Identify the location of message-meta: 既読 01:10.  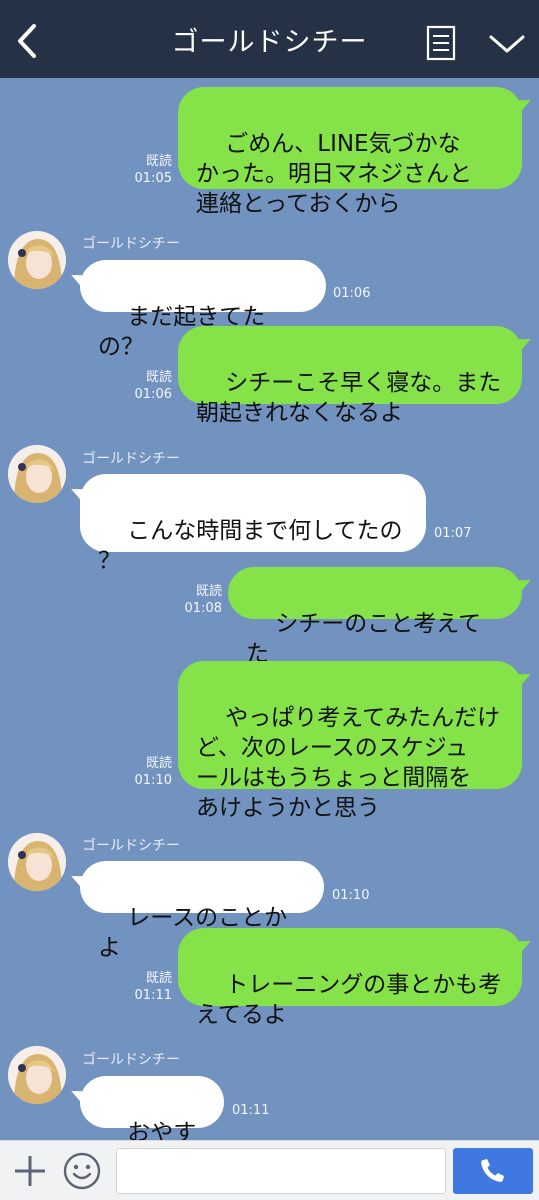
(141, 772).